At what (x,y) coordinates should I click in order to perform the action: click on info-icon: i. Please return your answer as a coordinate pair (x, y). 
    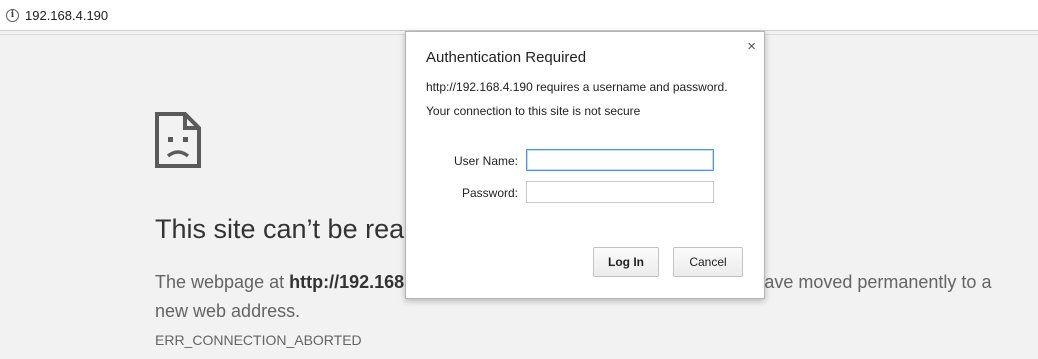
    Looking at the image, I should click on (12, 15).